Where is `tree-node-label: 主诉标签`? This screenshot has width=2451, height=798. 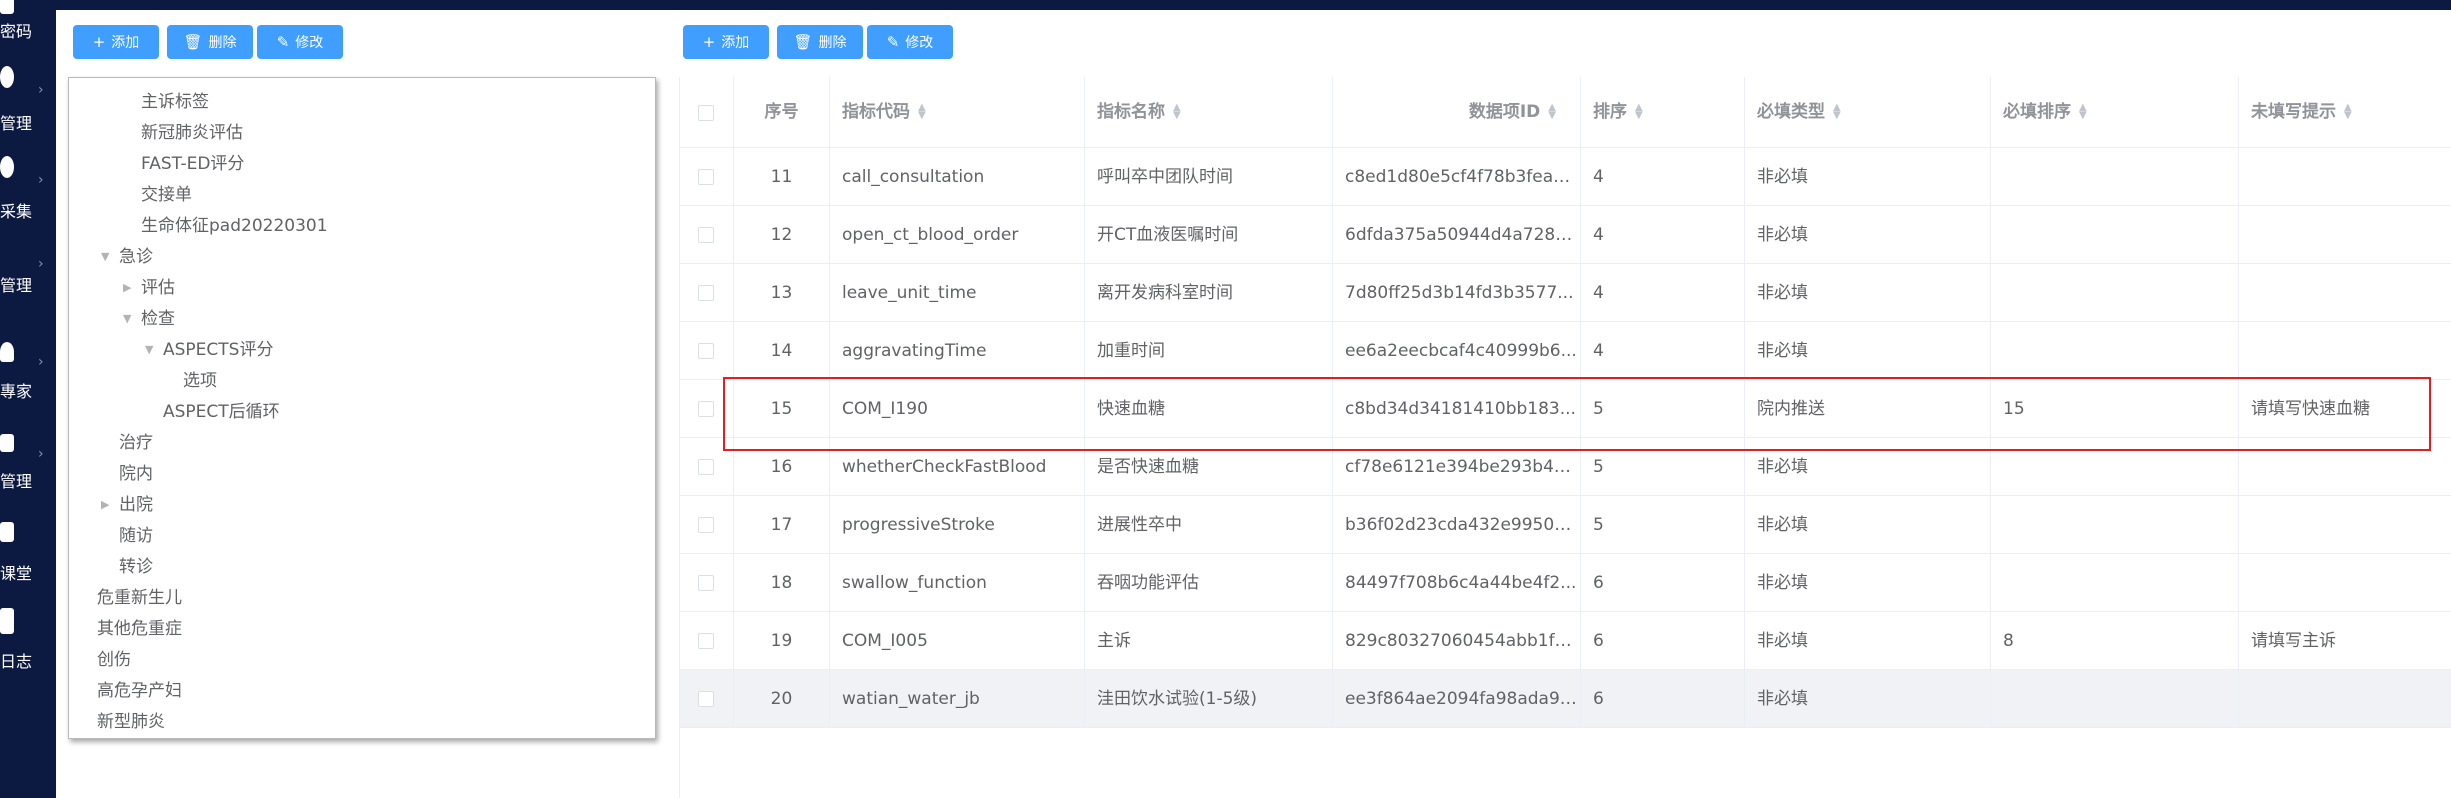 tree-node-label: 主诉标签 is located at coordinates (175, 102).